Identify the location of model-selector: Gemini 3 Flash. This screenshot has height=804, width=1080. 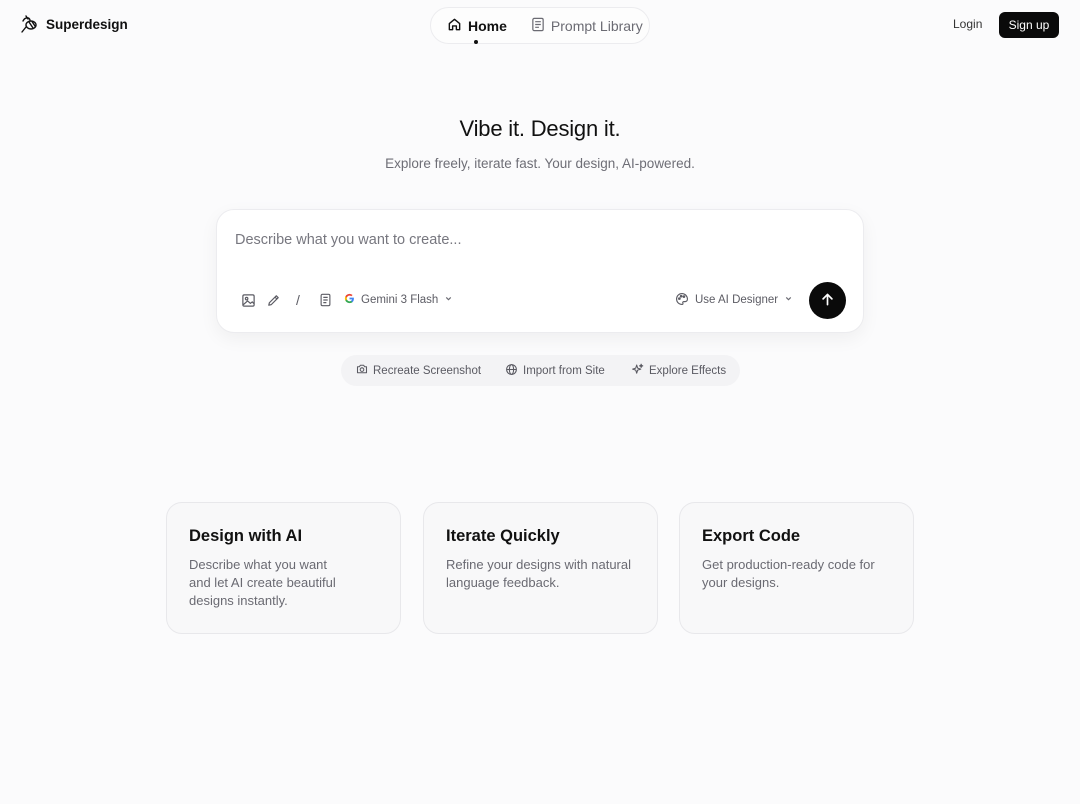
(398, 300).